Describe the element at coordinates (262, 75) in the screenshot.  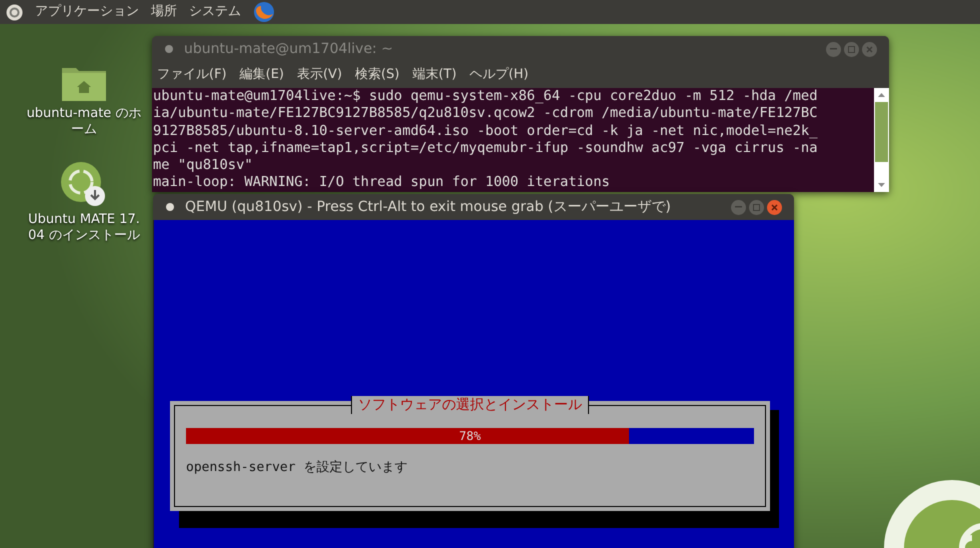
I see `terminal-menu-item: 編集(E)` at that location.